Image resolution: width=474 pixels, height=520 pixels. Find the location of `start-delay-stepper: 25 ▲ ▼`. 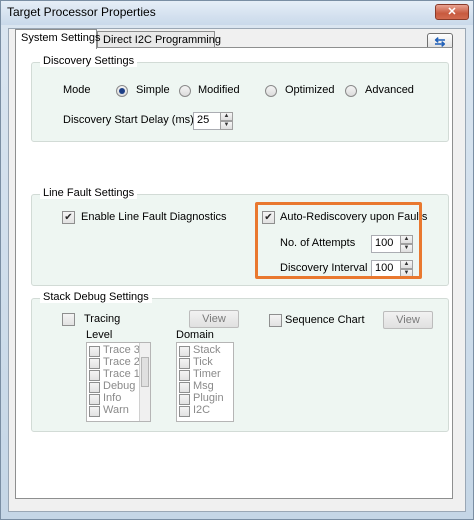

start-delay-stepper: 25 ▲ ▼ is located at coordinates (213, 121).